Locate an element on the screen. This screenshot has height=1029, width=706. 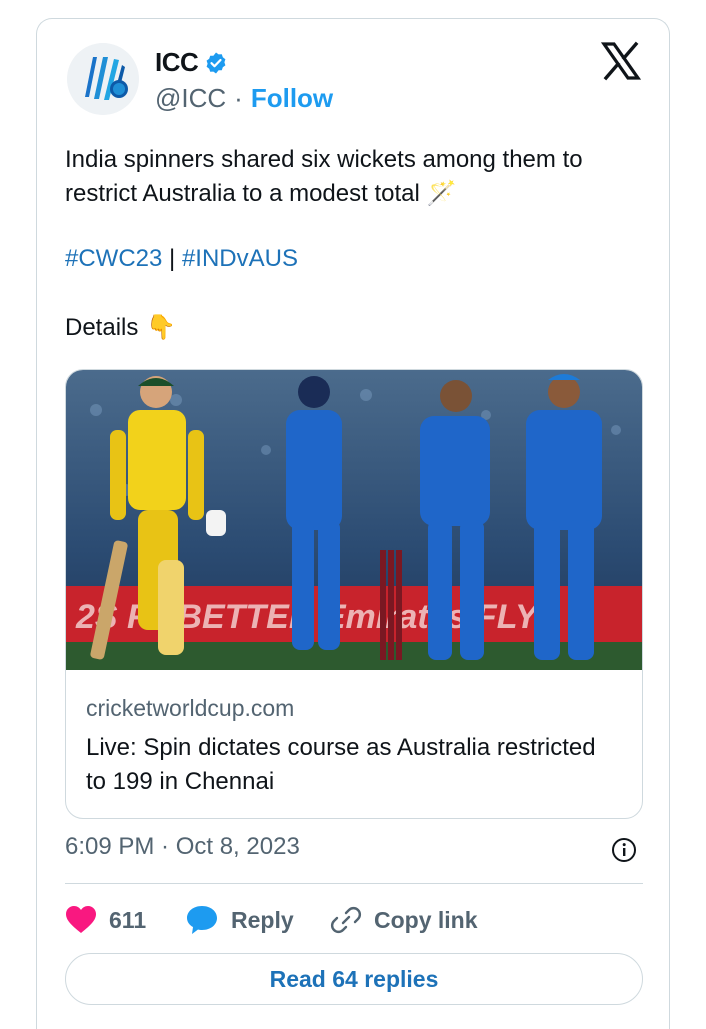
hashtags: #CWC23 | #INDvAUS is located at coordinates (181, 259).